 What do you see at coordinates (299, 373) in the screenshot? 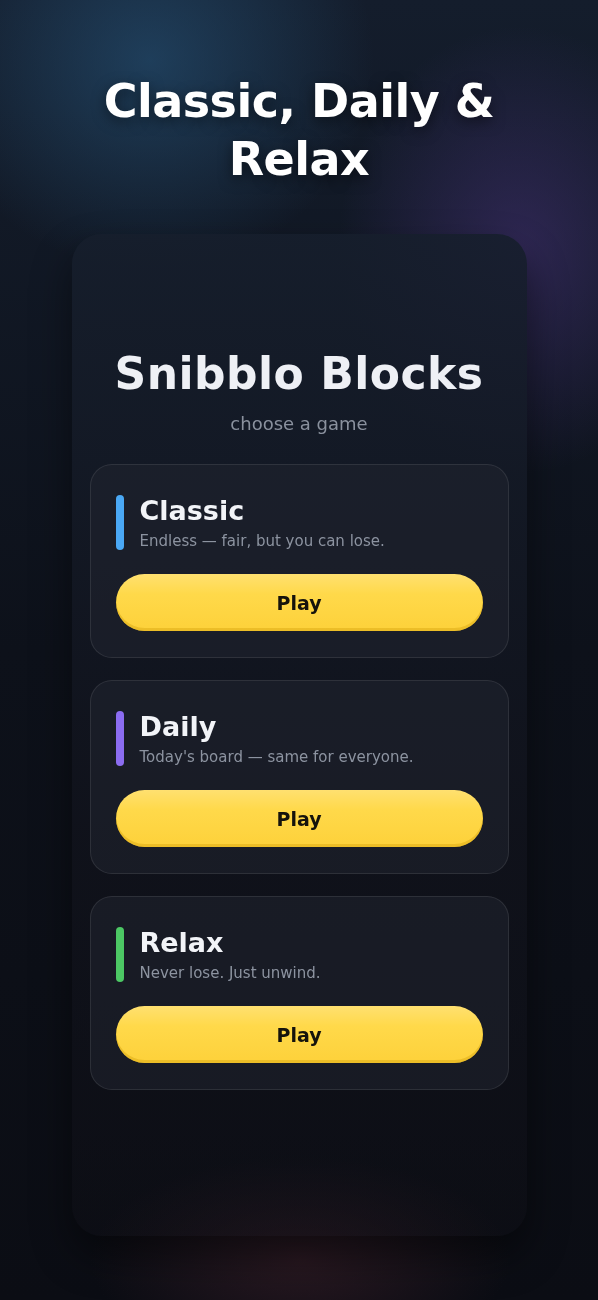
I see `game-title: Snibblo Blocks` at bounding box center [299, 373].